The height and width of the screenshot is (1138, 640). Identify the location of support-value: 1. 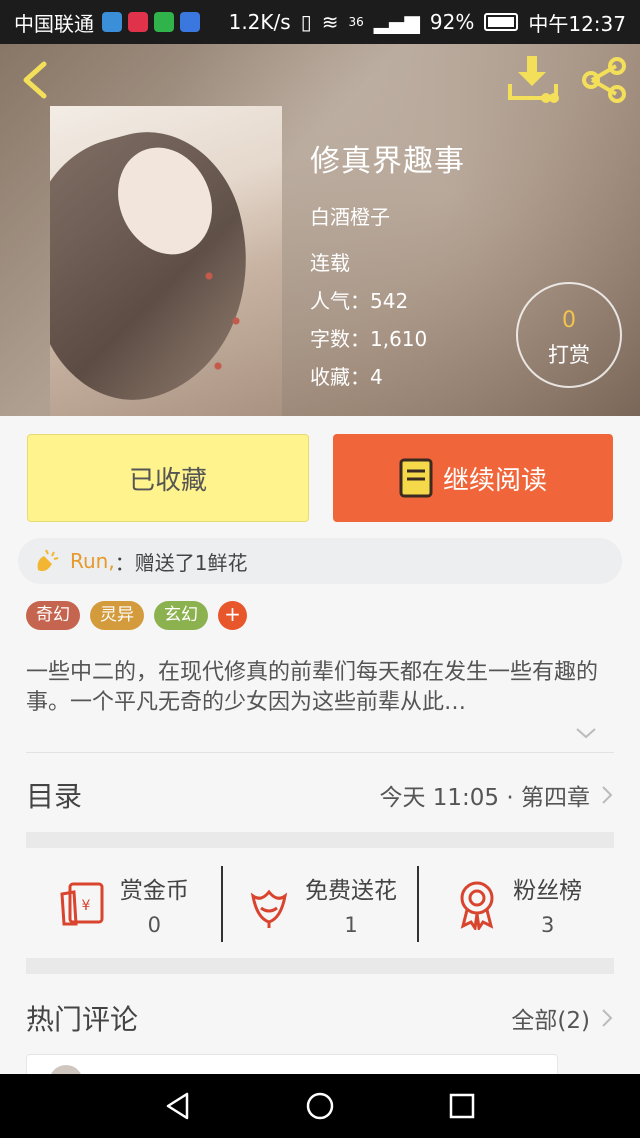
(351, 925).